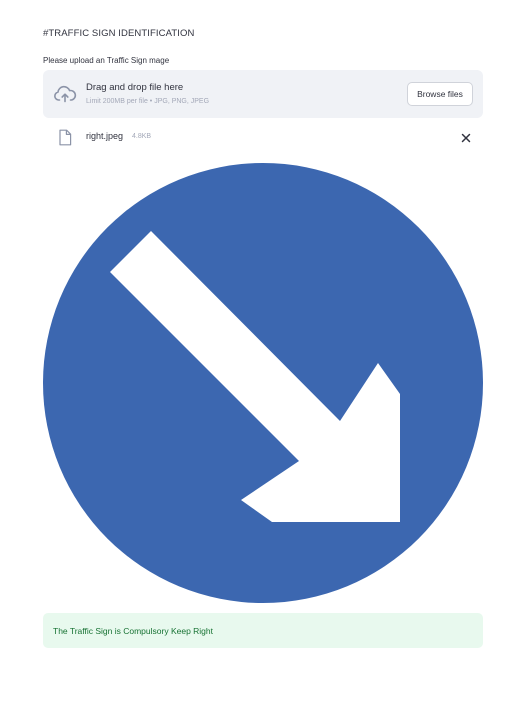  Describe the element at coordinates (119, 33) in the screenshot. I see `page-title: #TRAFFIC SIGN IDENTIFICATION` at that location.